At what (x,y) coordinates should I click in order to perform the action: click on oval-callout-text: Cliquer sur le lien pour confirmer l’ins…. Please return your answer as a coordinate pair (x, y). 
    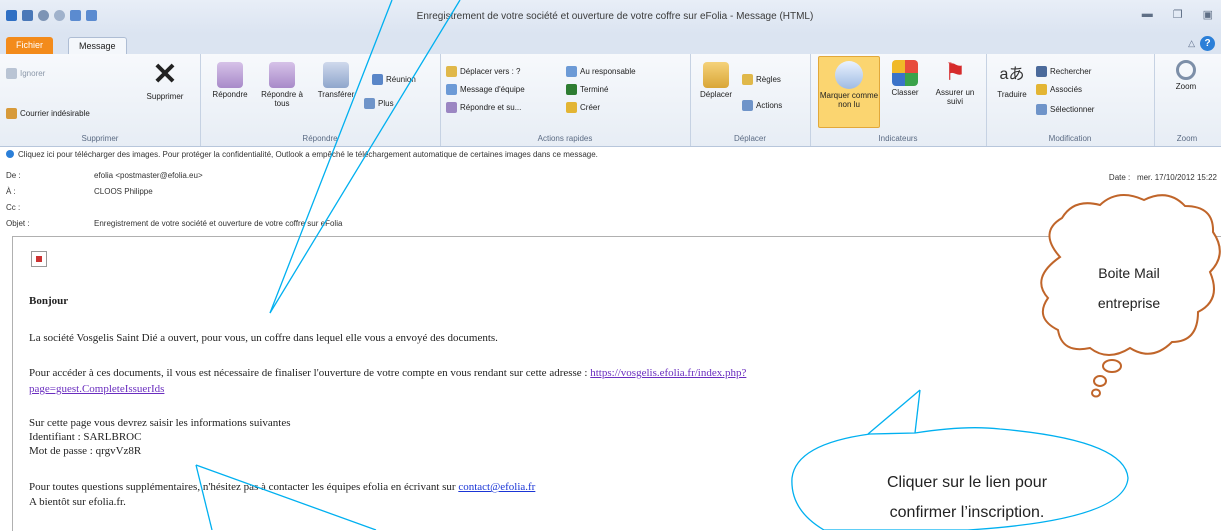
    Looking at the image, I should click on (967, 497).